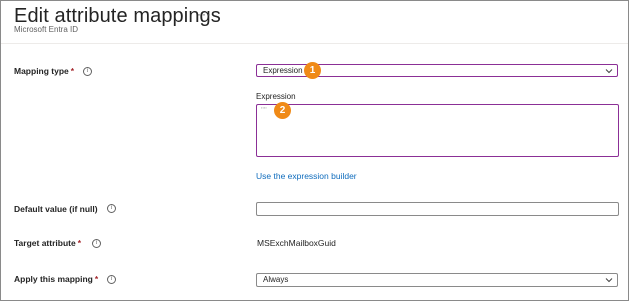 This screenshot has width=629, height=301. I want to click on target-attribute-label: Target attribute *, so click(47, 243).